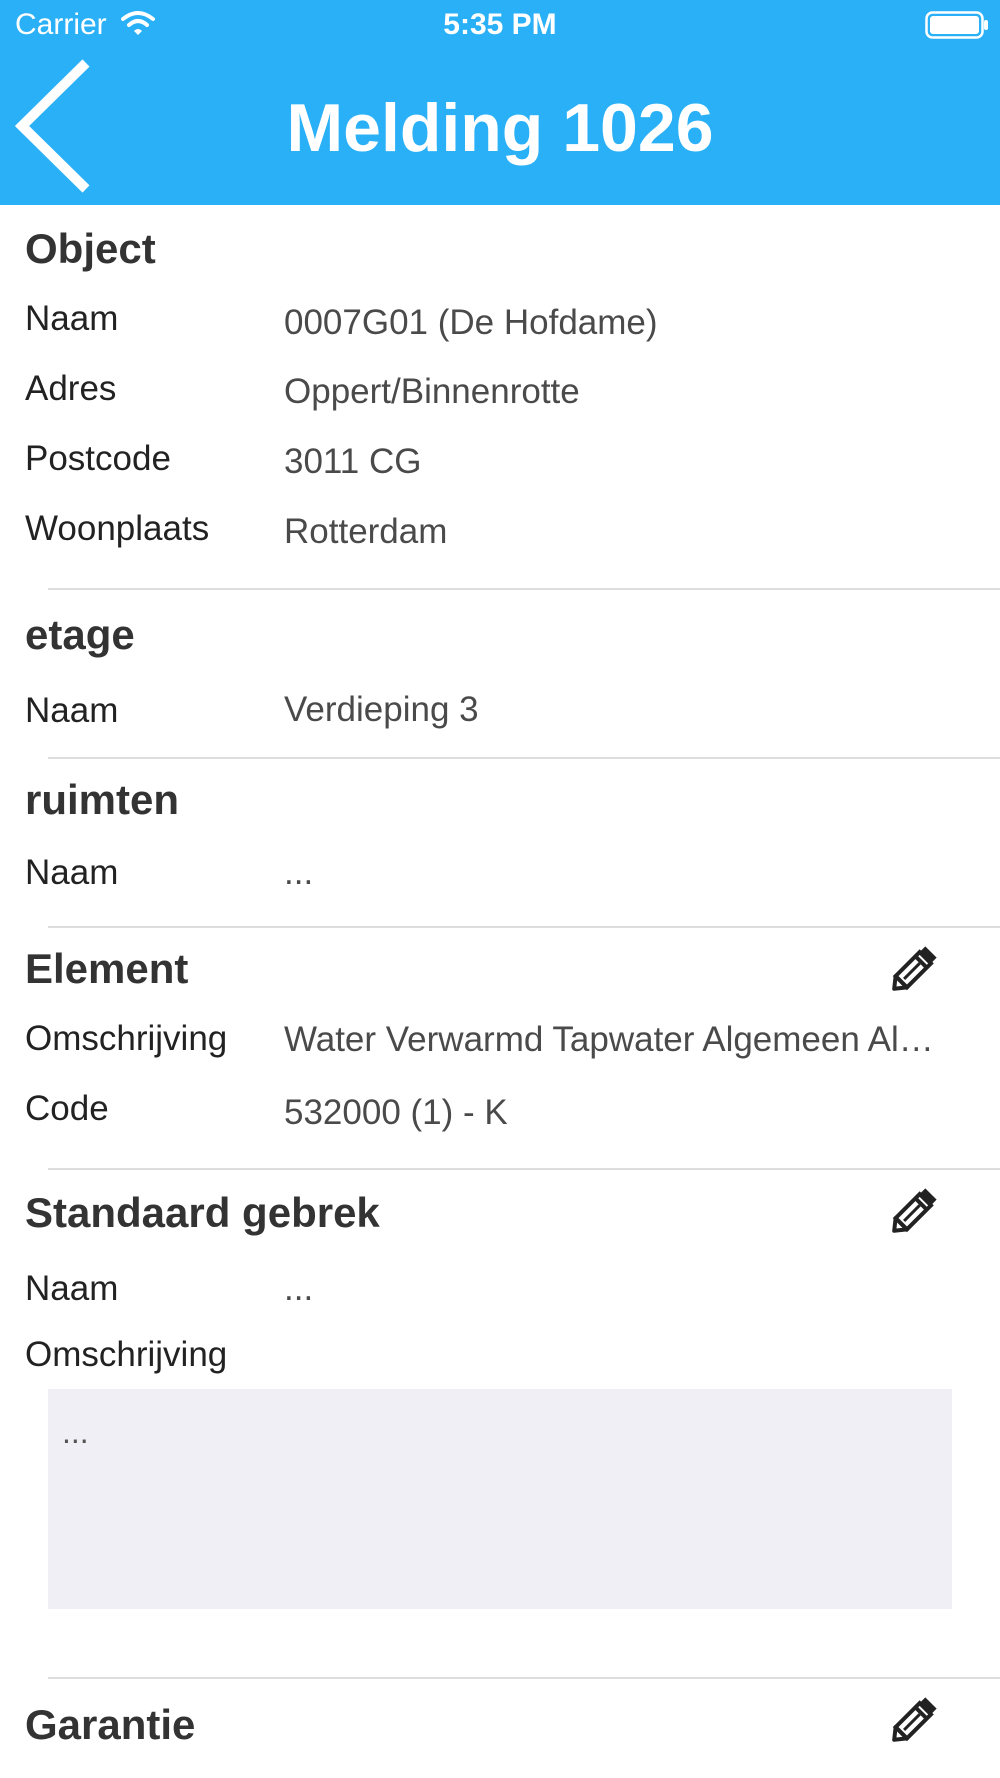 The width and height of the screenshot is (1000, 1778). Describe the element at coordinates (202, 1212) in the screenshot. I see `section-title-standaard-gebrek: Standaard gebrek` at that location.